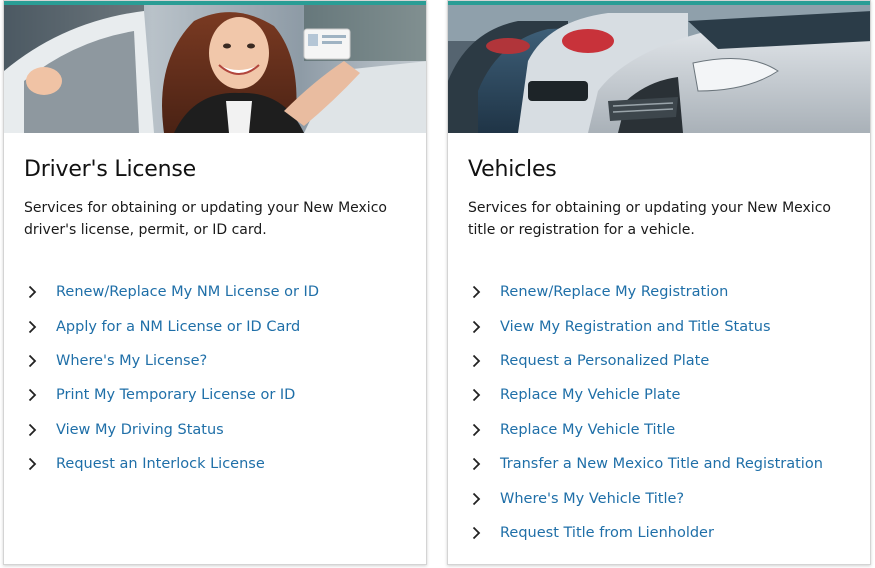 The image size is (875, 568). I want to click on link-label: View My Registration and Title Status, so click(635, 327).